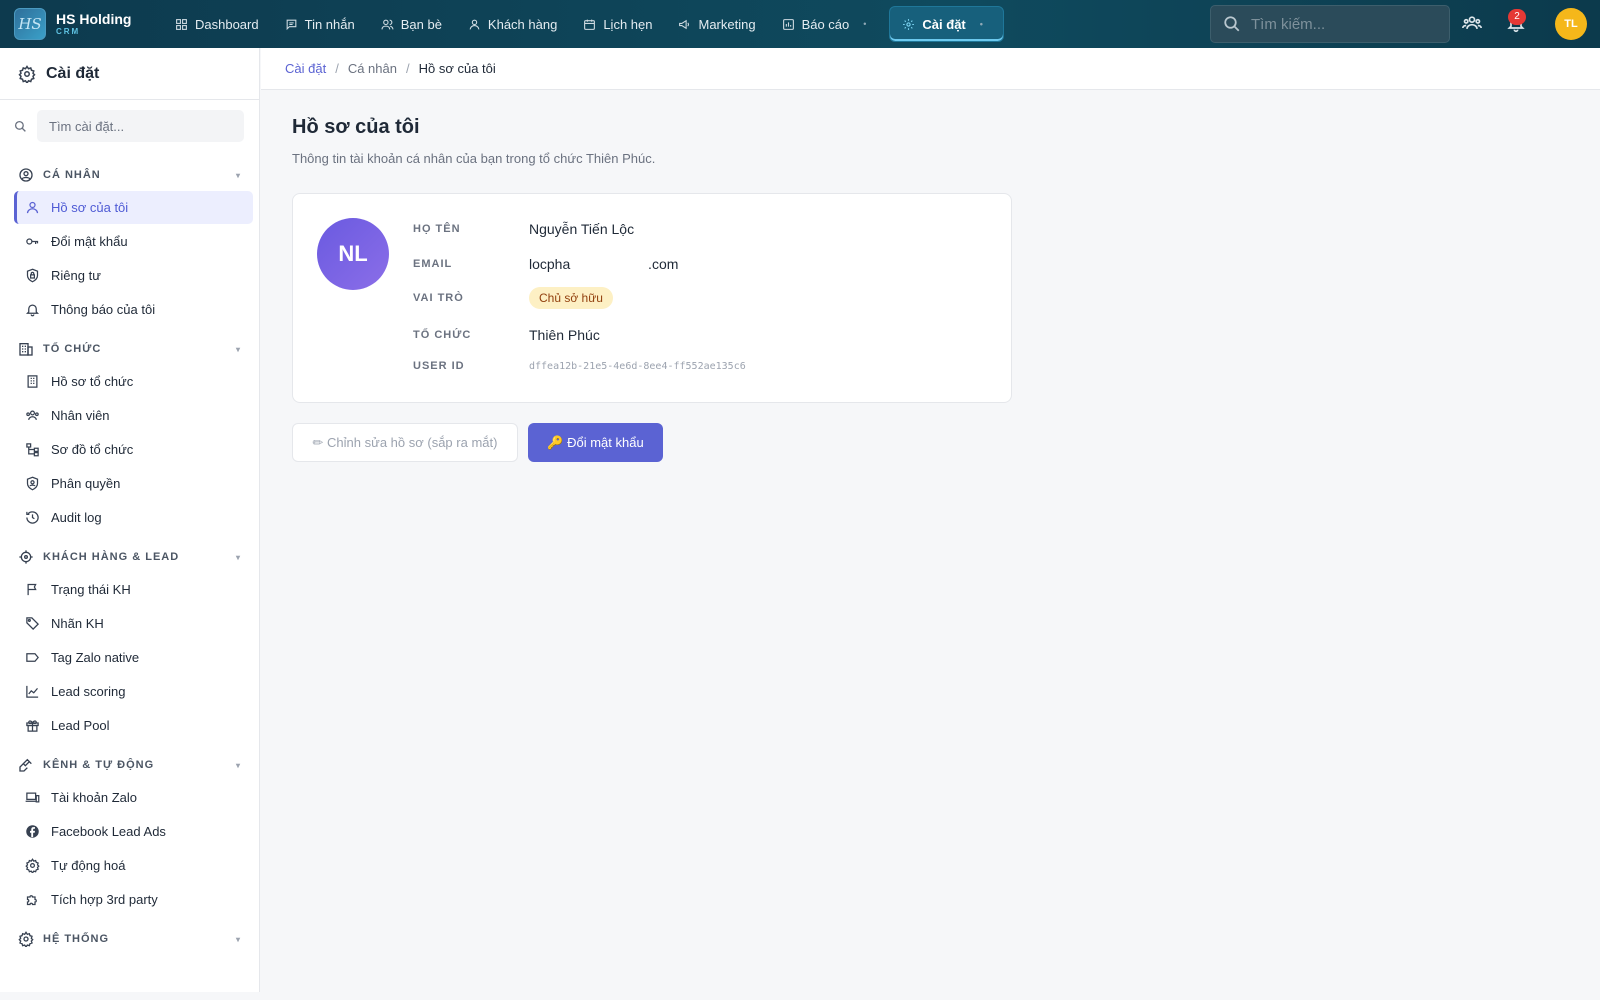 The height and width of the screenshot is (1000, 1600). I want to click on sidebar-item-label: Hồ sơ tổ chức, so click(92, 381).